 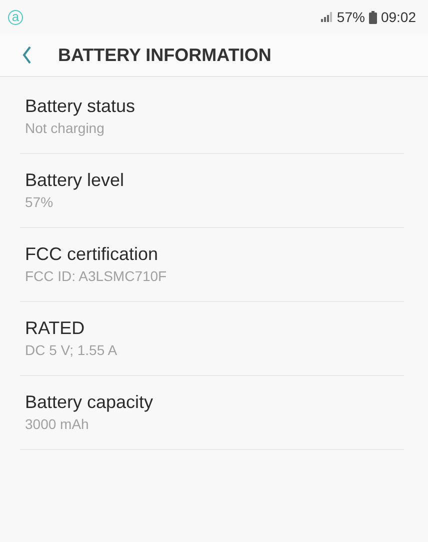 I want to click on notification-badge: a, so click(x=15, y=17).